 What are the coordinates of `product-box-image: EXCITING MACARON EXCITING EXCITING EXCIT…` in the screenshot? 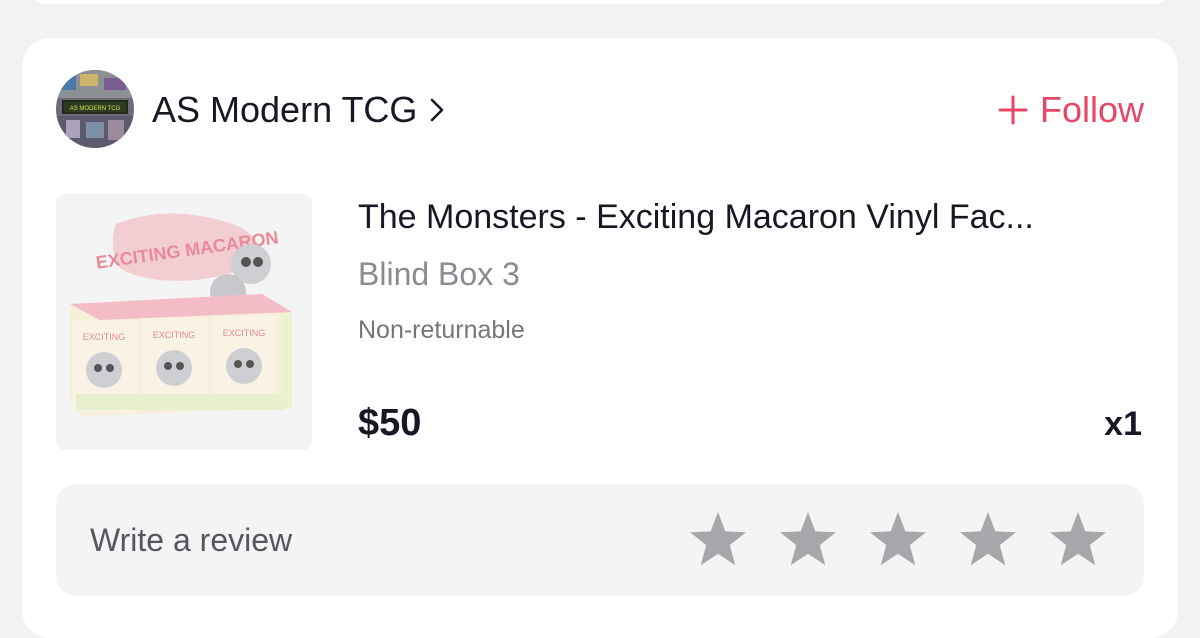 It's located at (184, 322).